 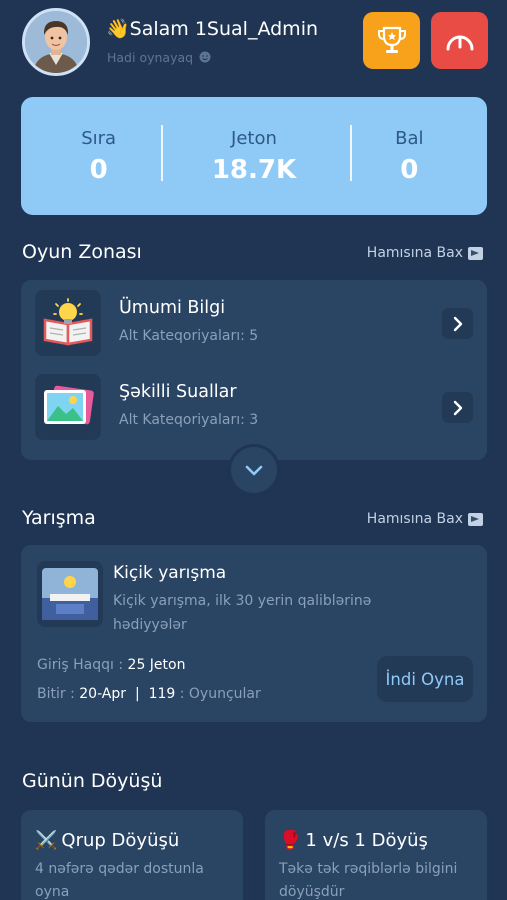 I want to click on battle-title-text: Qrup Döyüşü, so click(x=120, y=840).